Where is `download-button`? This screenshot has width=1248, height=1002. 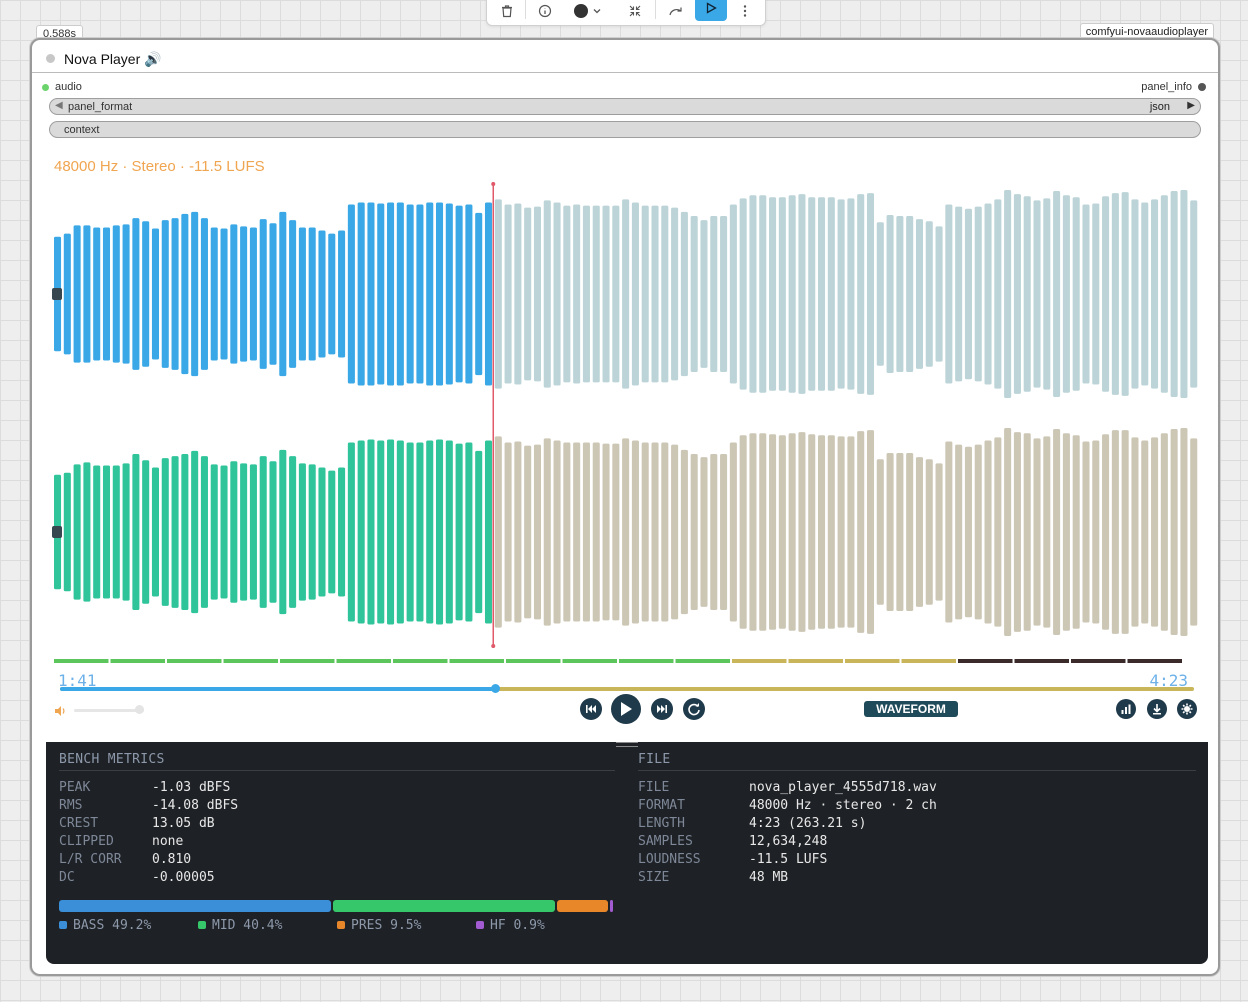 download-button is located at coordinates (1157, 709).